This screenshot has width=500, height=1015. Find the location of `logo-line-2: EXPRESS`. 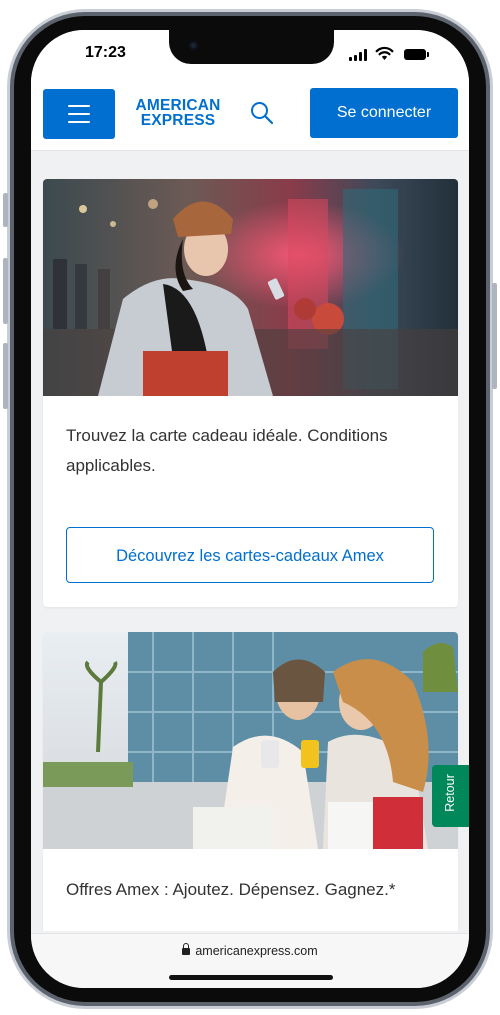

logo-line-2: EXPRESS is located at coordinates (178, 120).